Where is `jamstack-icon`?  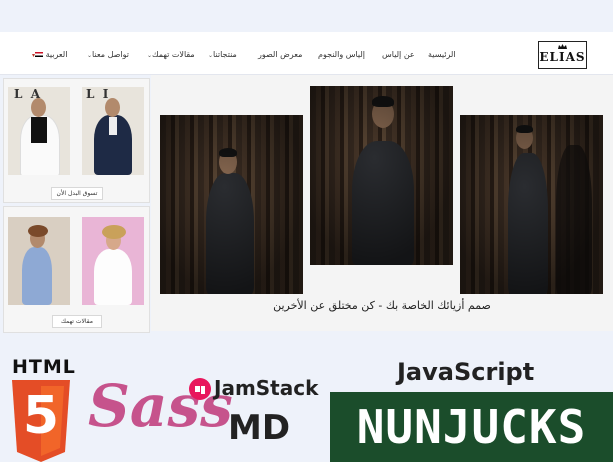 jamstack-icon is located at coordinates (200, 389).